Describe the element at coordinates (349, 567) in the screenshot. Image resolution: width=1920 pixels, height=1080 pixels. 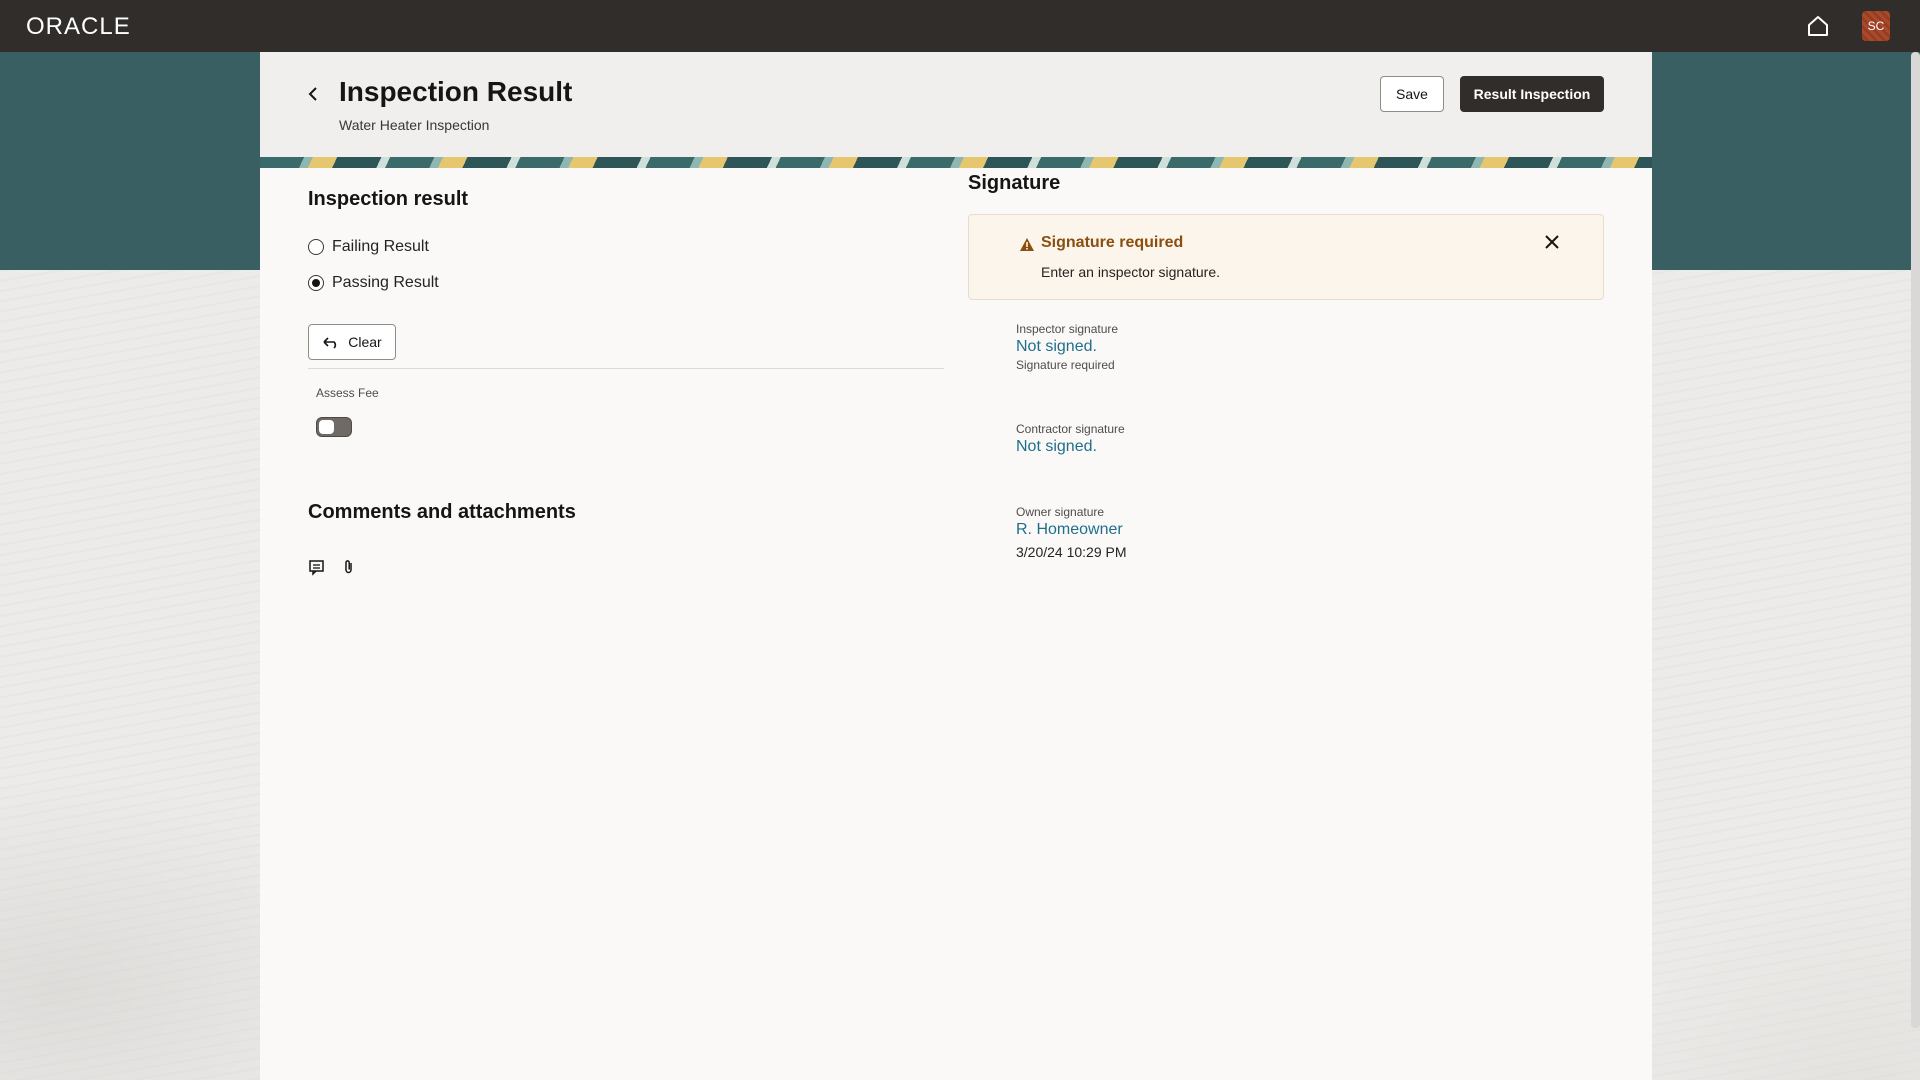
I see `paperclip-icon` at that location.